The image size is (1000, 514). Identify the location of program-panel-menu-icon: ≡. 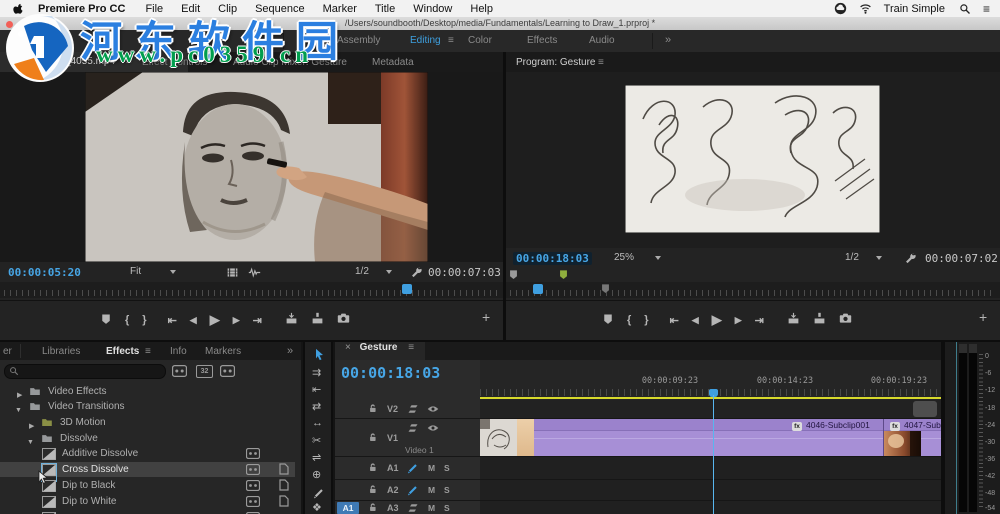
(601, 62).